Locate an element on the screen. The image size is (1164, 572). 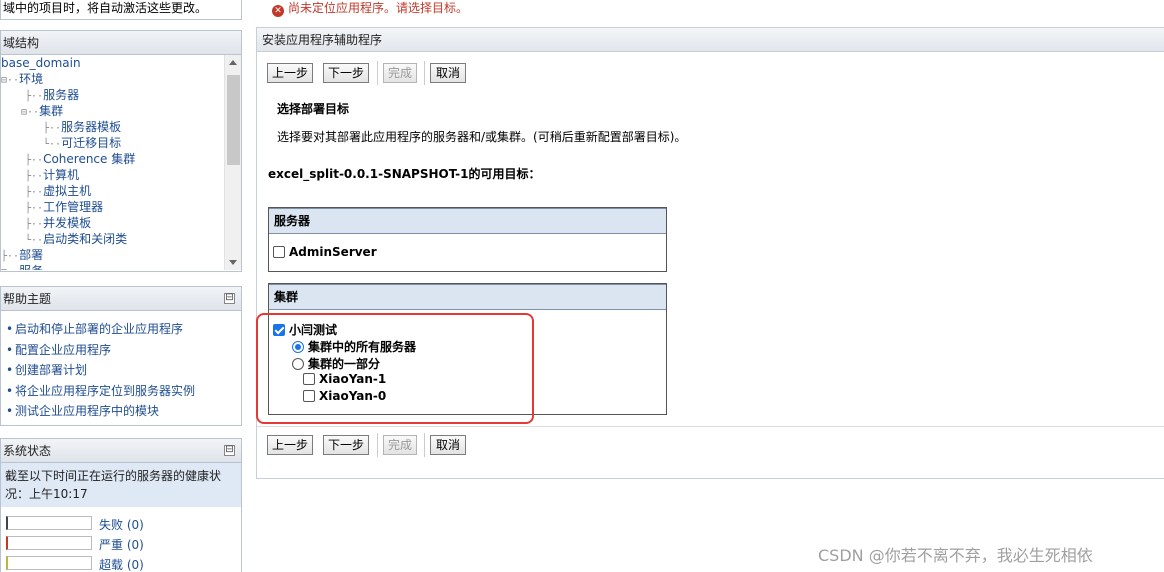
help-link: 配置企业应用程序 is located at coordinates (123, 350).